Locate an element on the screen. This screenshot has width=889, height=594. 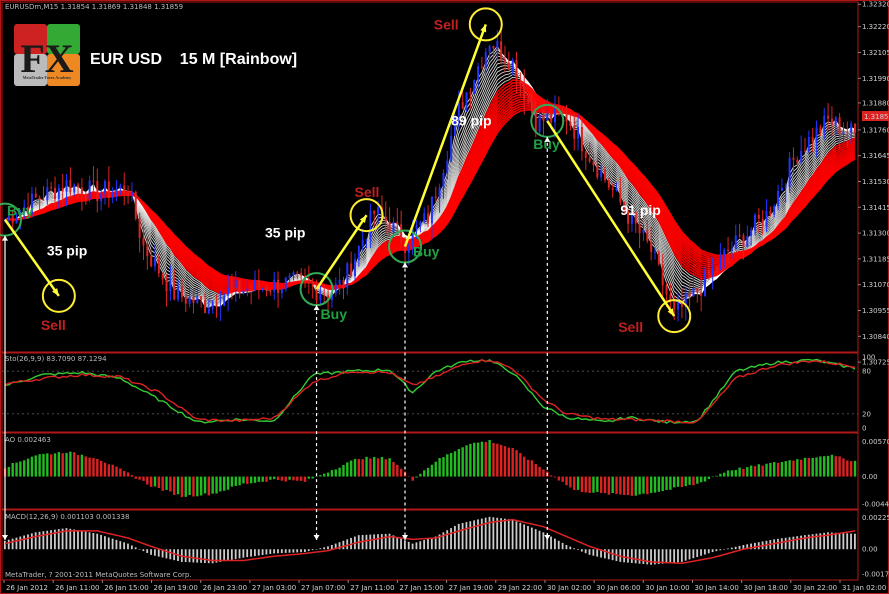
price-tick-label-13: 1.30840 is located at coordinates (875, 337).